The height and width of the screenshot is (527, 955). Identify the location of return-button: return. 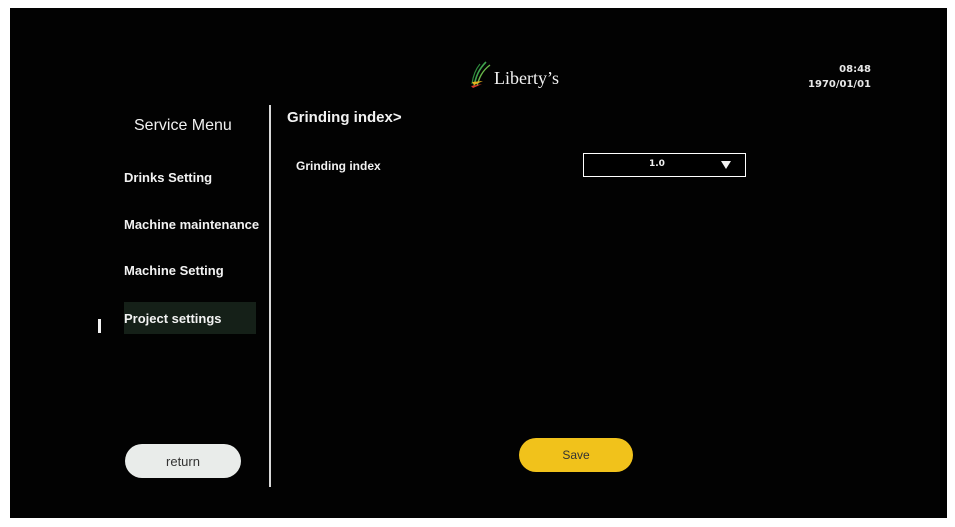
(183, 461).